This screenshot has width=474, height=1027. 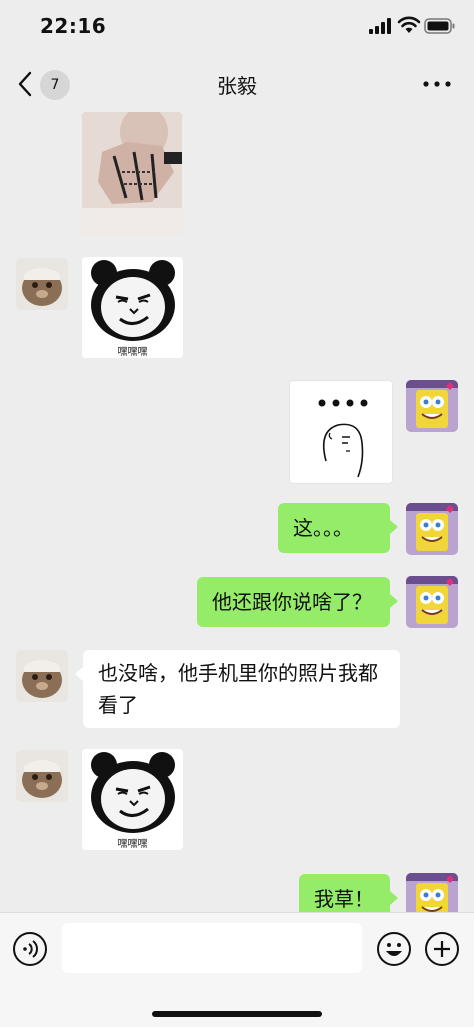 What do you see at coordinates (323, 528) in the screenshot?
I see `message-text: 这。。。` at bounding box center [323, 528].